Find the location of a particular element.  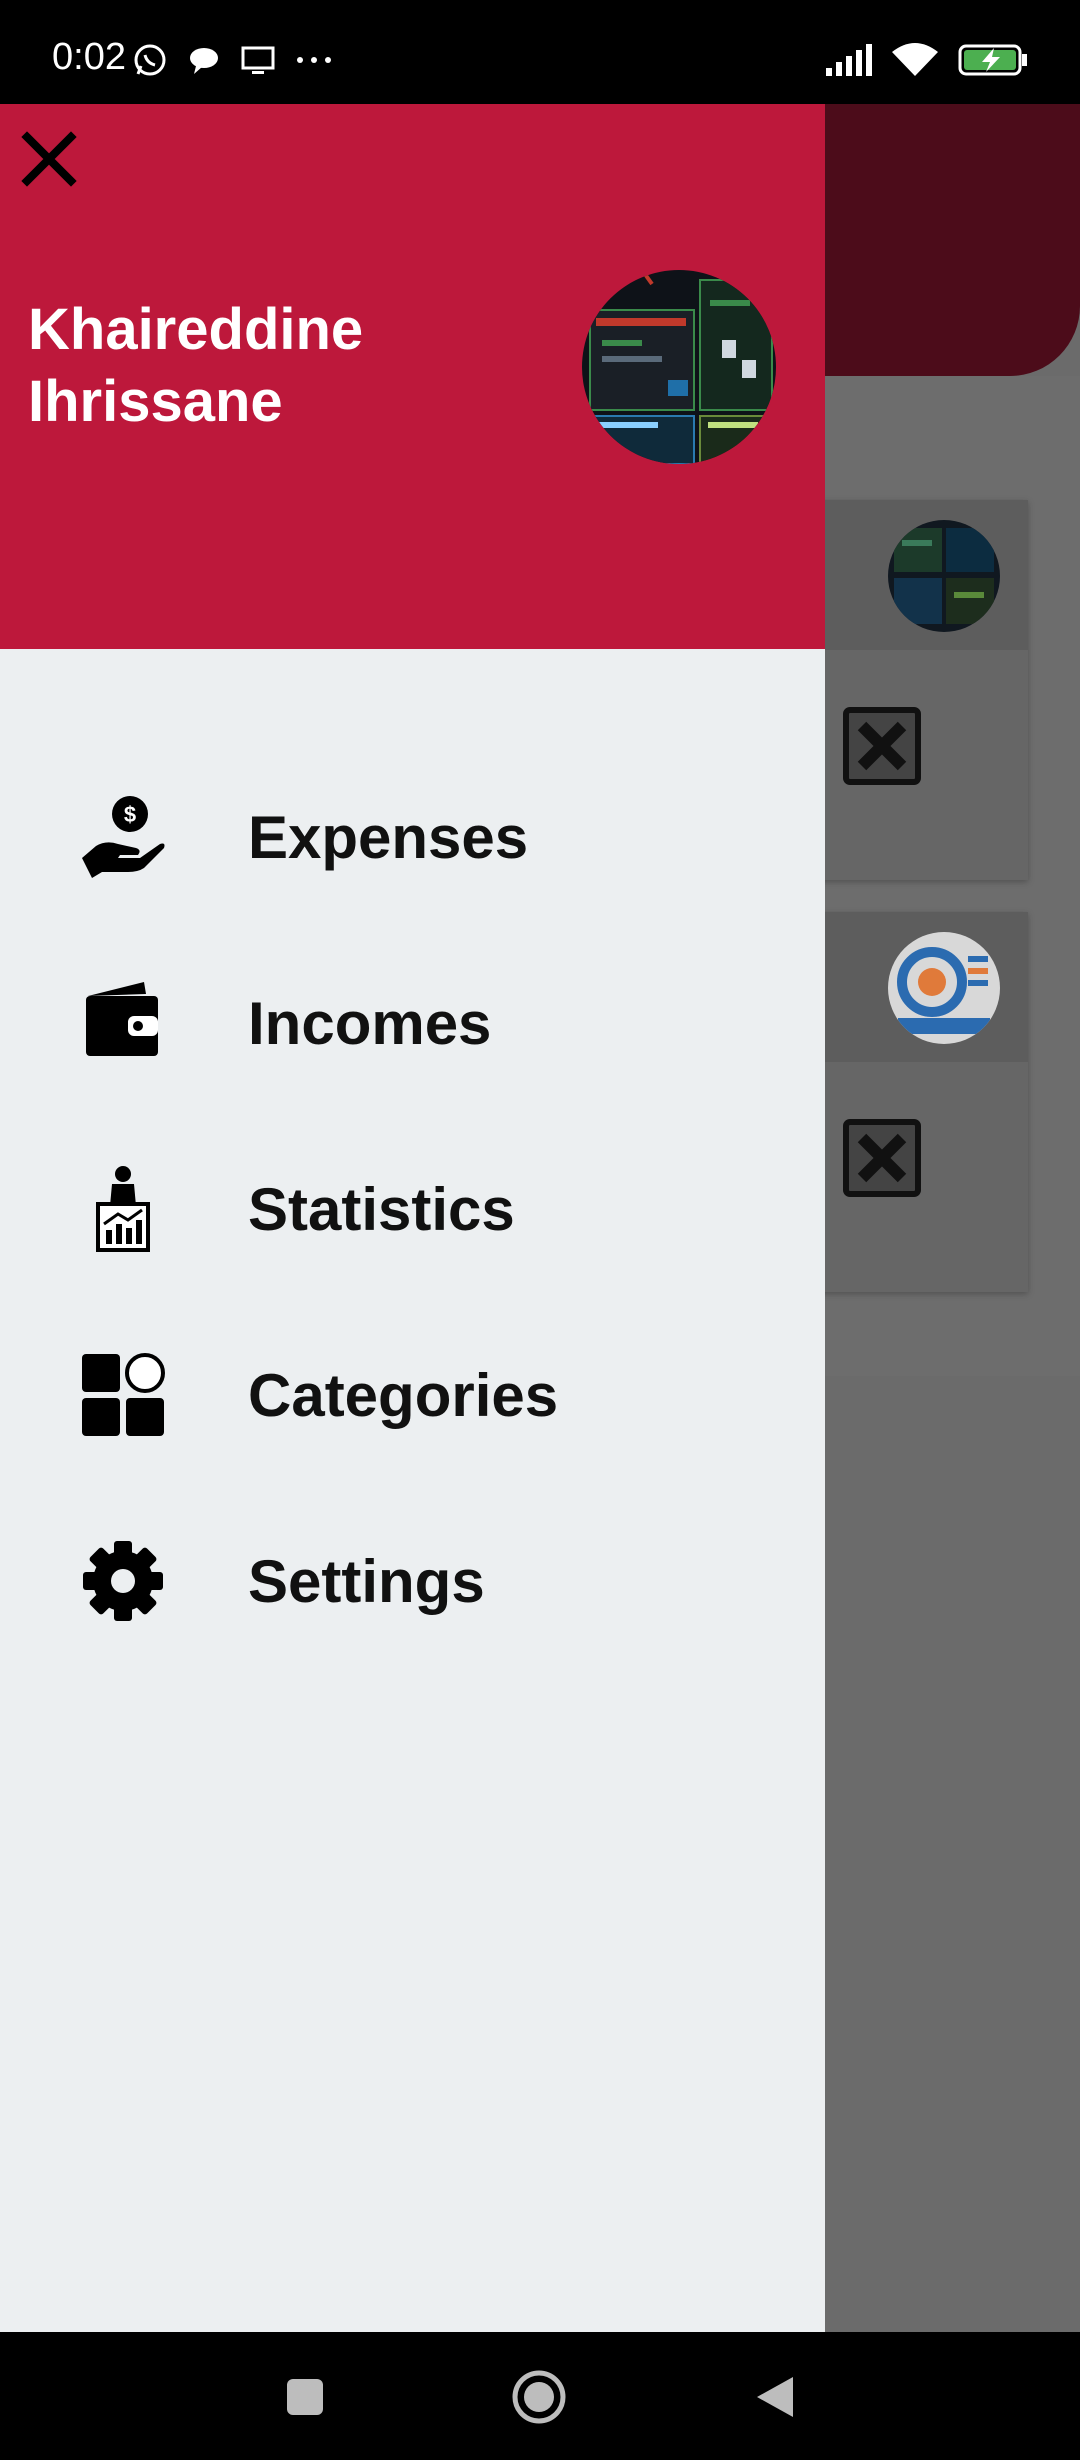

status-bar: 0:02 is located at coordinates (540, 52).